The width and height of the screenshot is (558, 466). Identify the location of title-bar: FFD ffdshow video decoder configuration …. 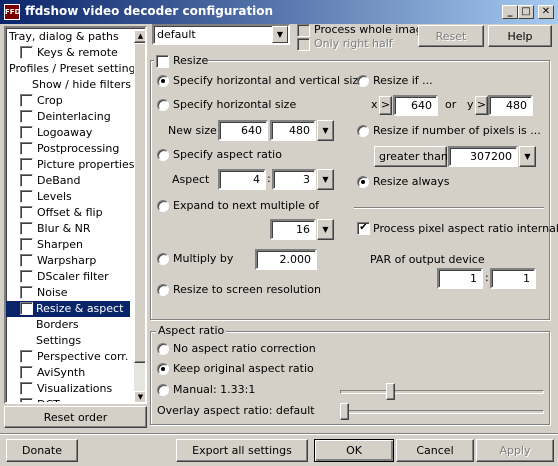
(279, 12).